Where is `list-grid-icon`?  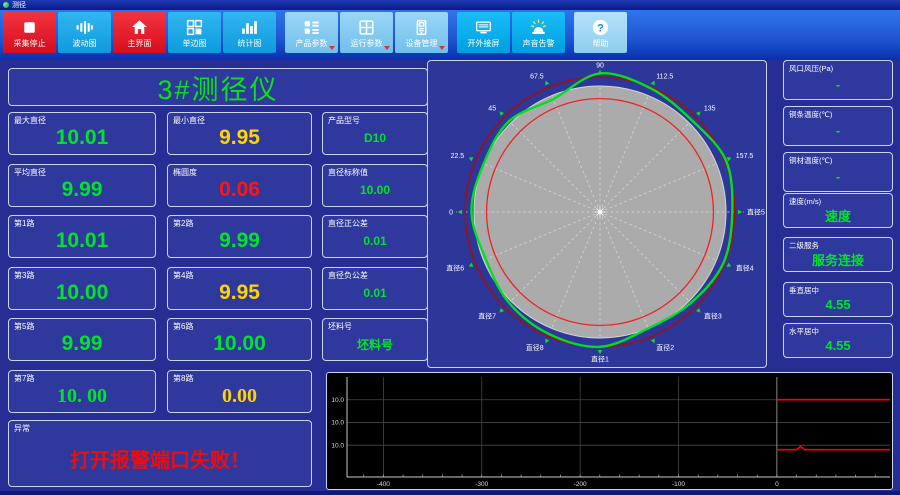 list-grid-icon is located at coordinates (311, 28).